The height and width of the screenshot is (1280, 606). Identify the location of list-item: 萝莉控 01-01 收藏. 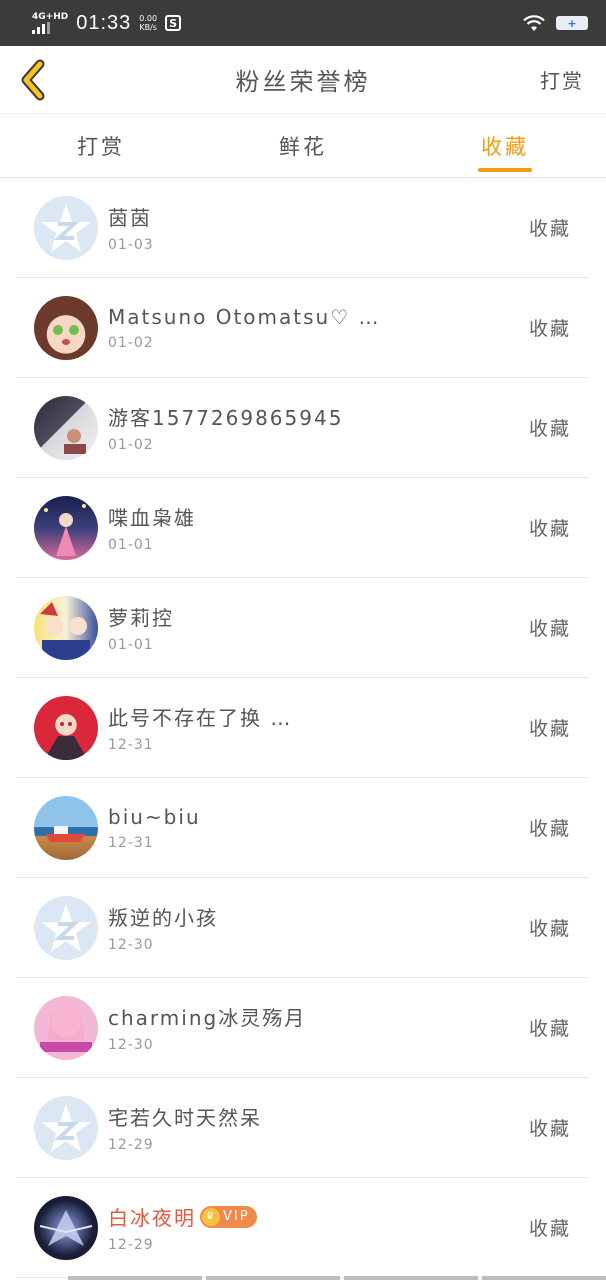
(303, 628).